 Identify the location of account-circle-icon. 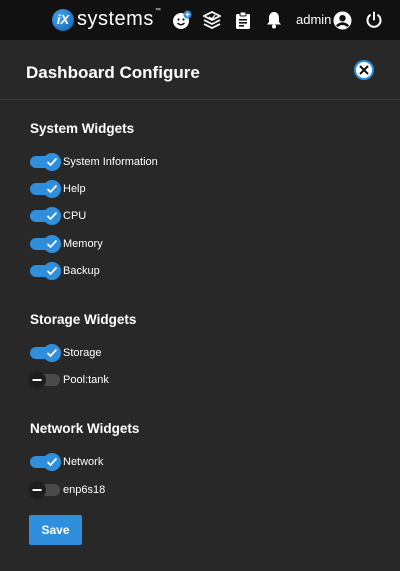
(342, 20).